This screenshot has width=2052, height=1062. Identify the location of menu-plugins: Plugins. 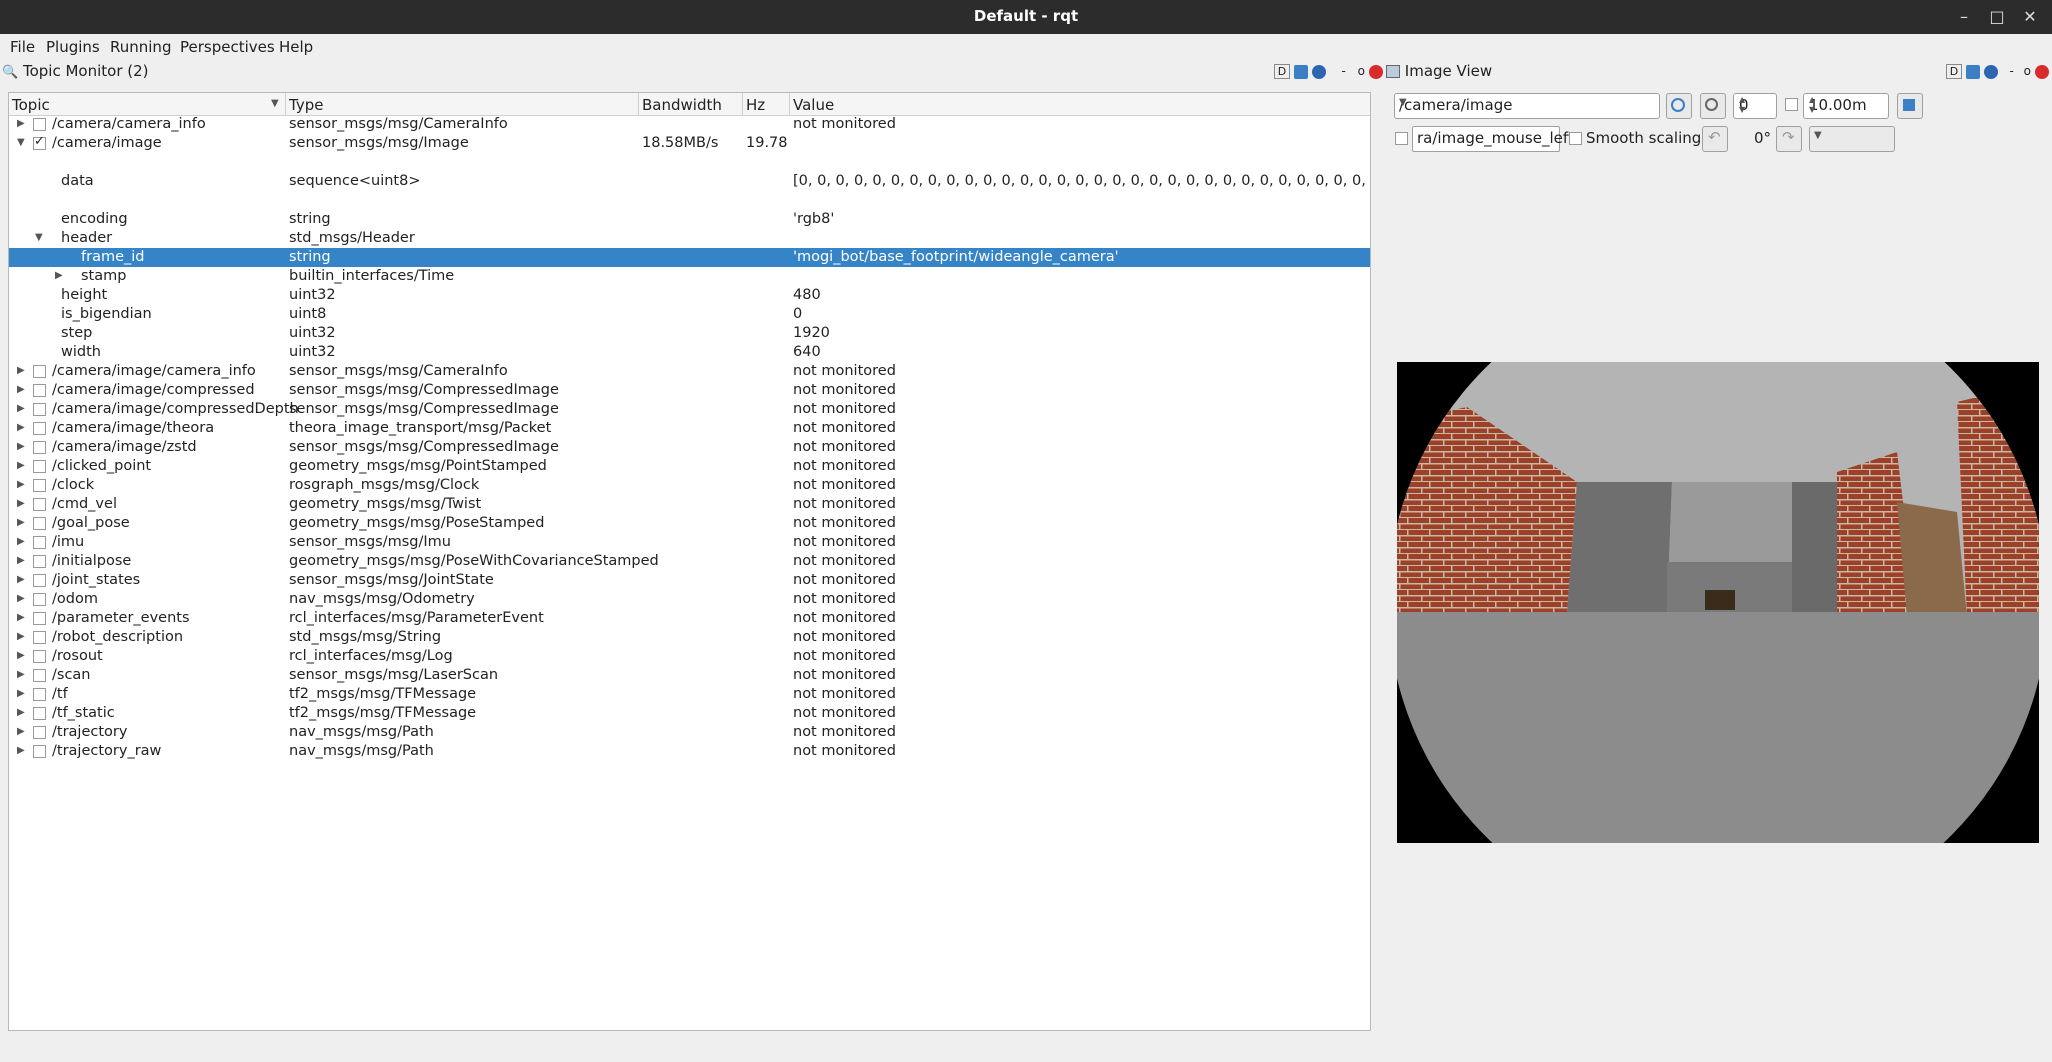
(73, 47).